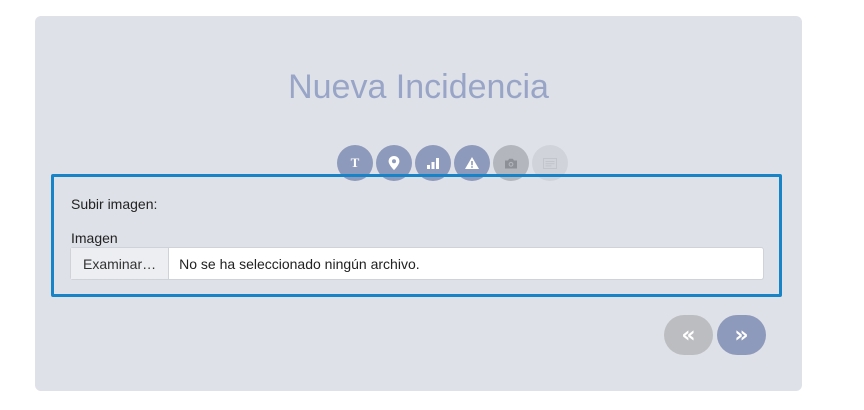  Describe the element at coordinates (394, 163) in the screenshot. I see `location-pin-icon` at that location.